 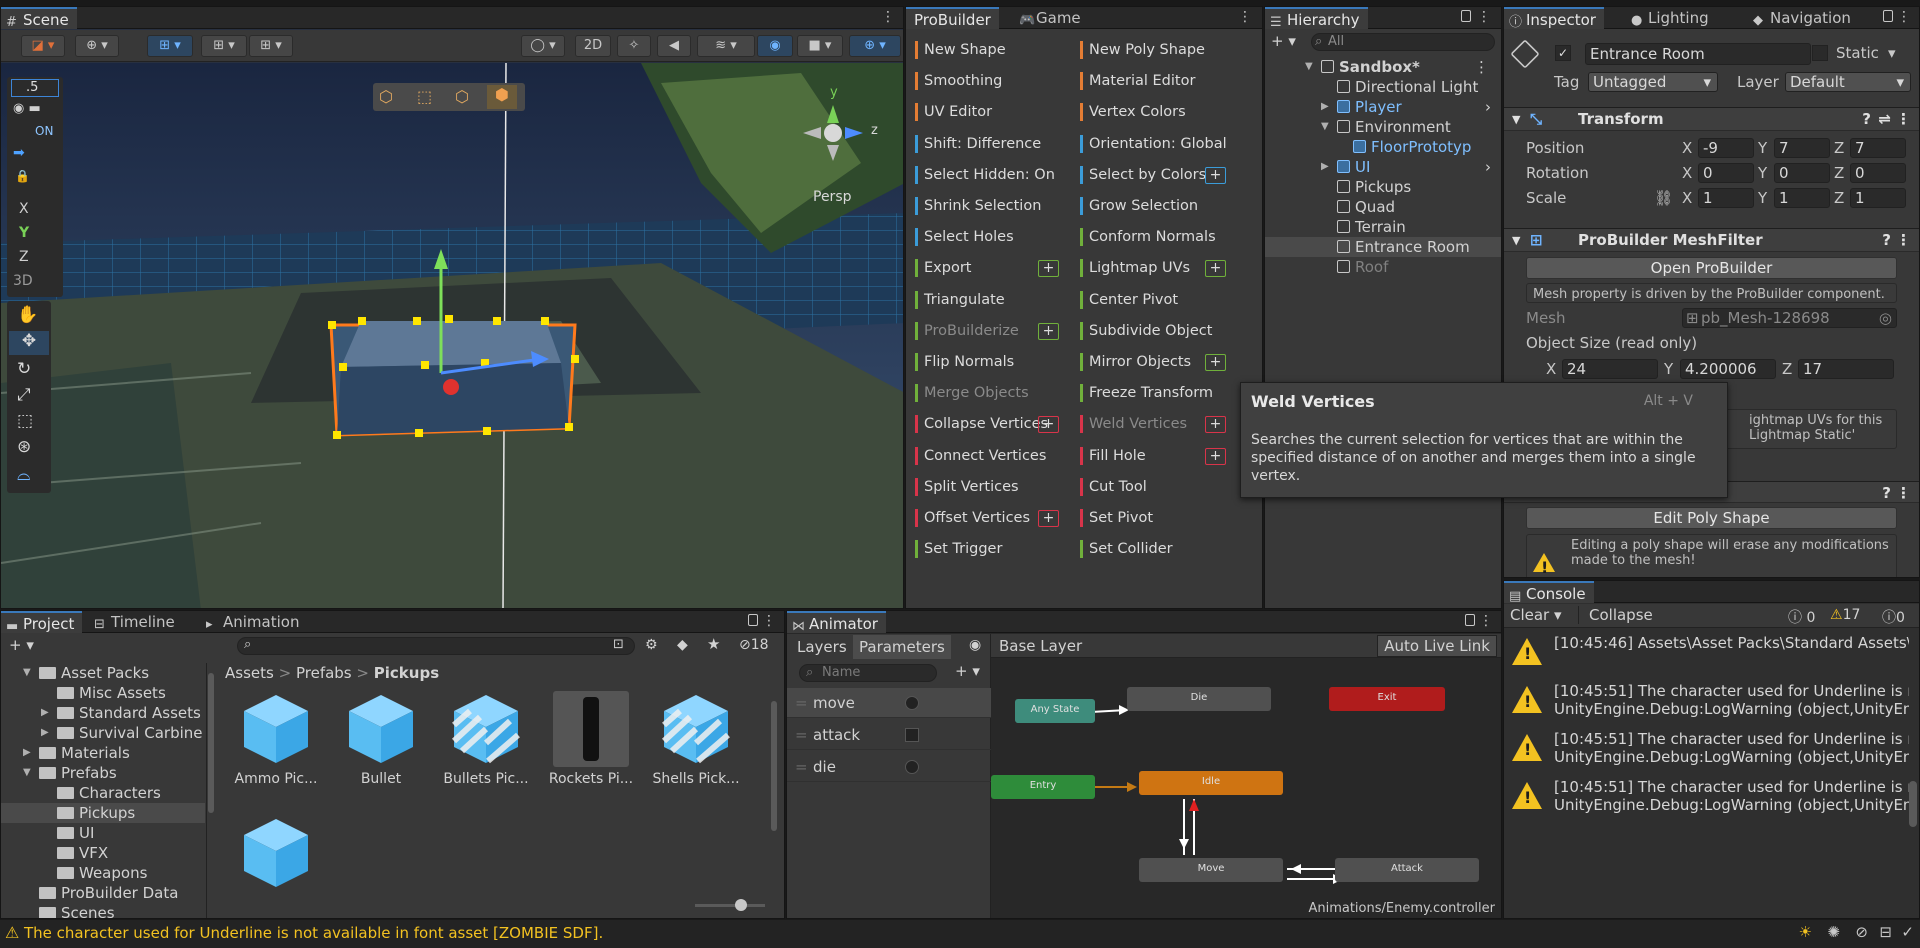 I want to click on folder-item: UI, so click(x=103, y=833).